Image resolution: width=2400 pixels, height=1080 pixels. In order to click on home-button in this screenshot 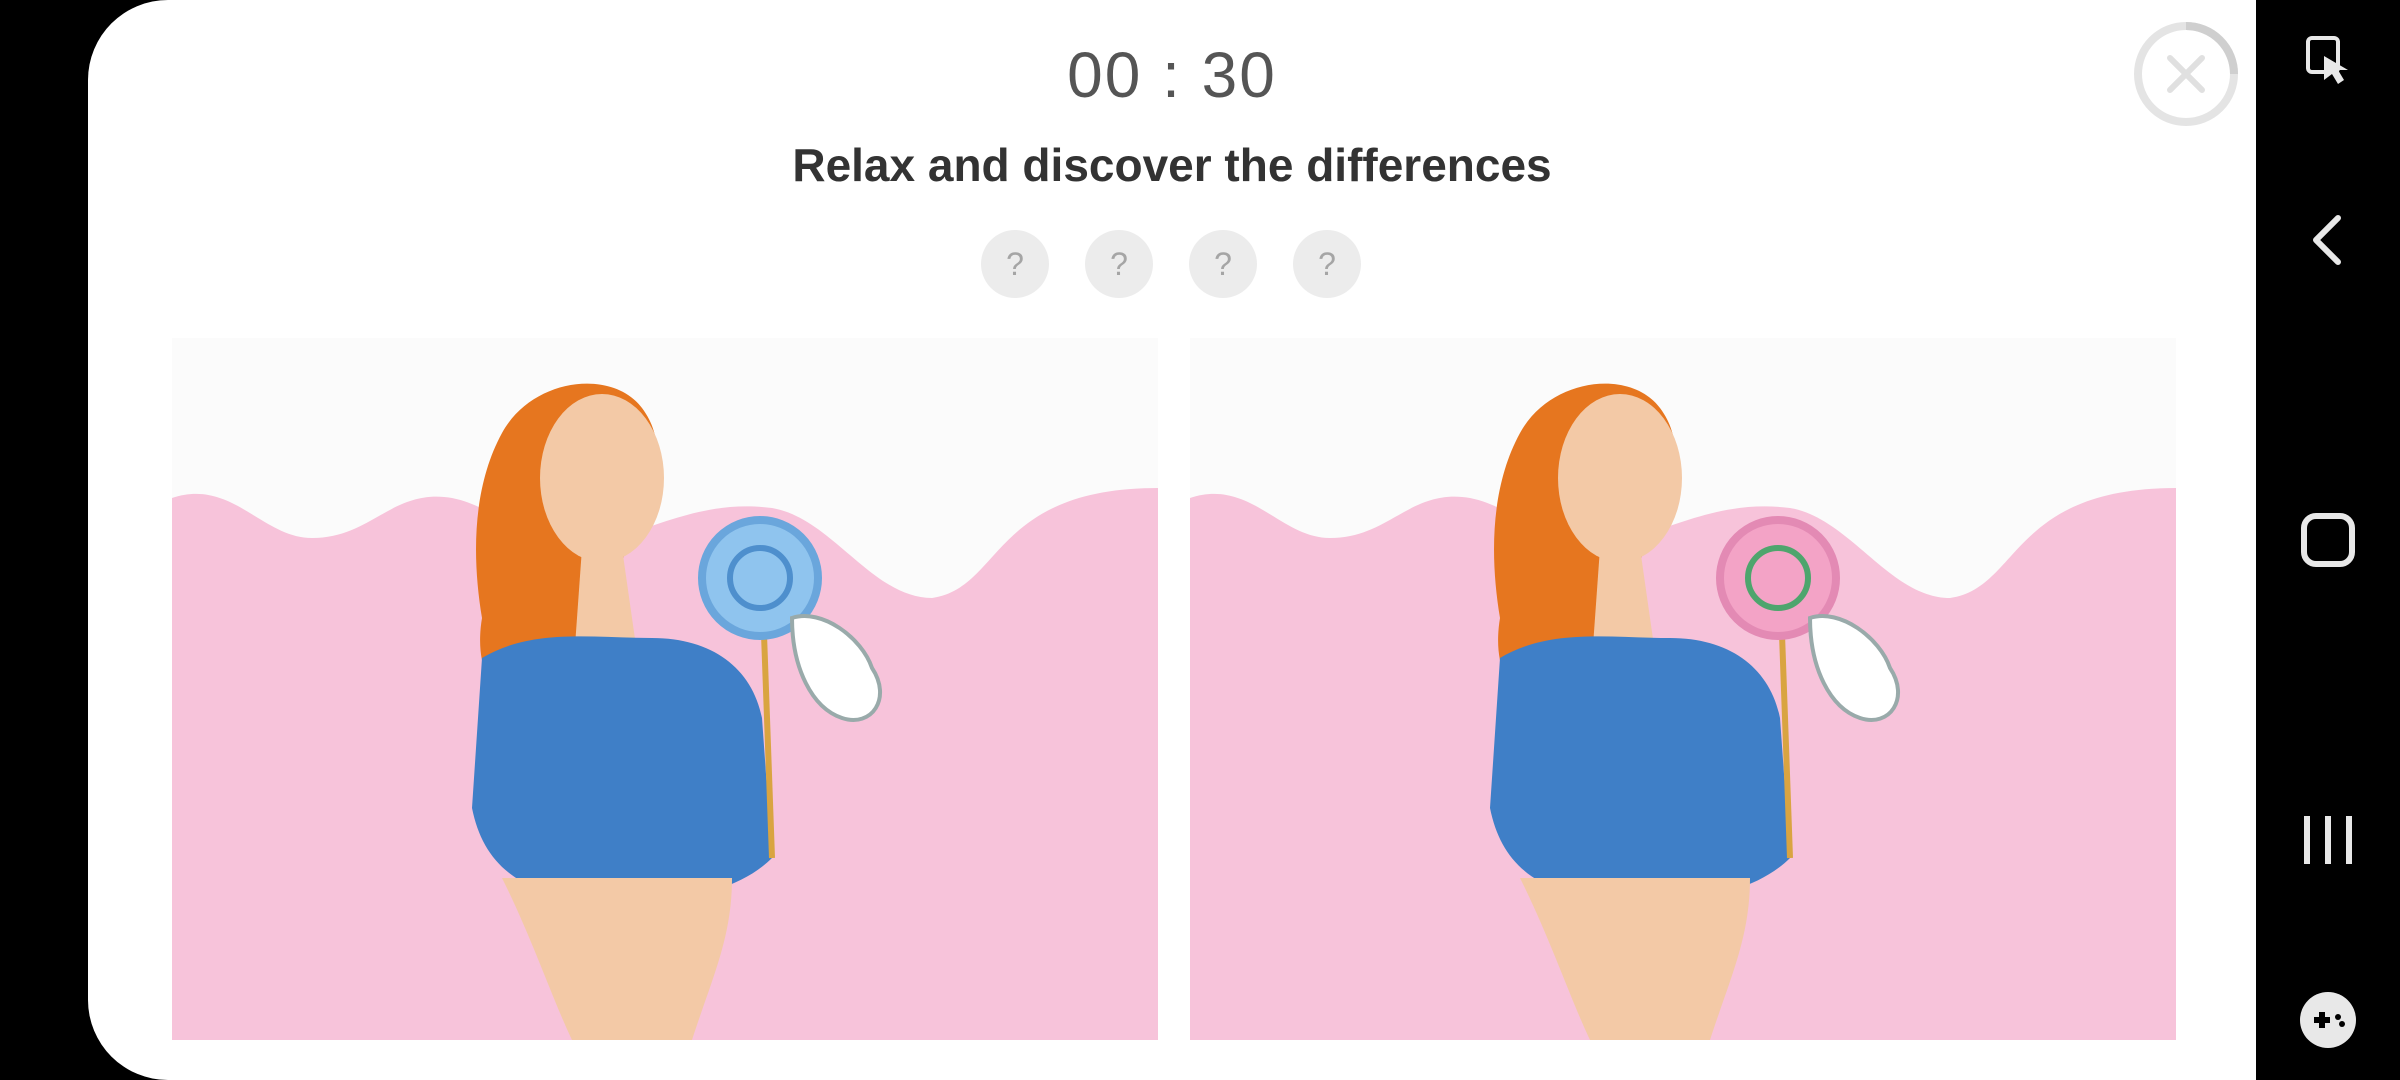, I will do `click(2328, 540)`.